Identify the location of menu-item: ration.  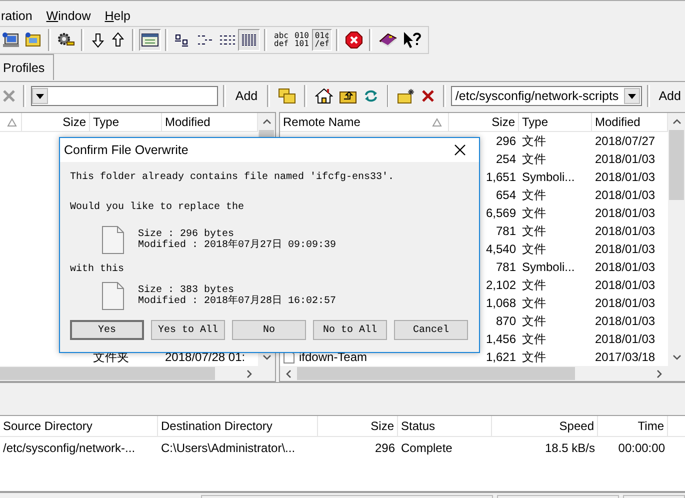
(16, 15).